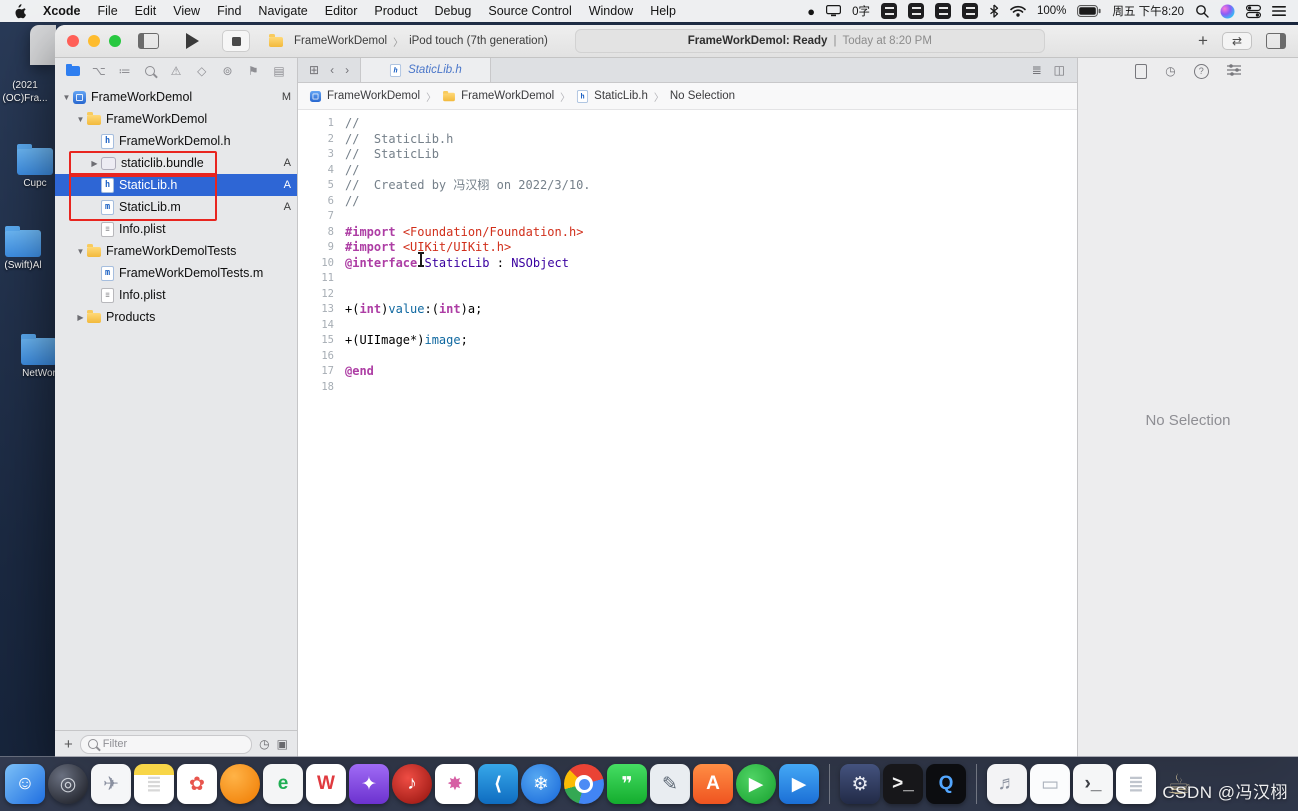 The image size is (1298, 811). Describe the element at coordinates (687, 357) in the screenshot. I see `code-line: 16` at that location.